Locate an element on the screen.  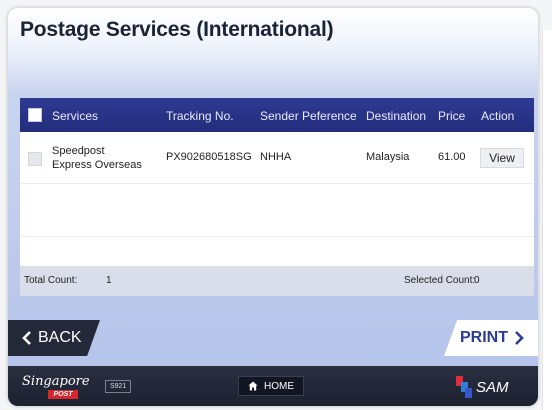
table-footer: Total Count: 1 Selected Count: 0 is located at coordinates (277, 281).